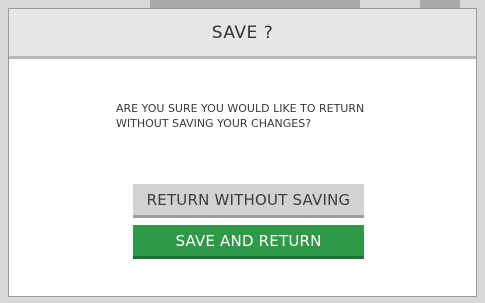 This screenshot has height=303, width=485. I want to click on return-without-saving-label: RETURN WITHOUT SAVING, so click(248, 199).